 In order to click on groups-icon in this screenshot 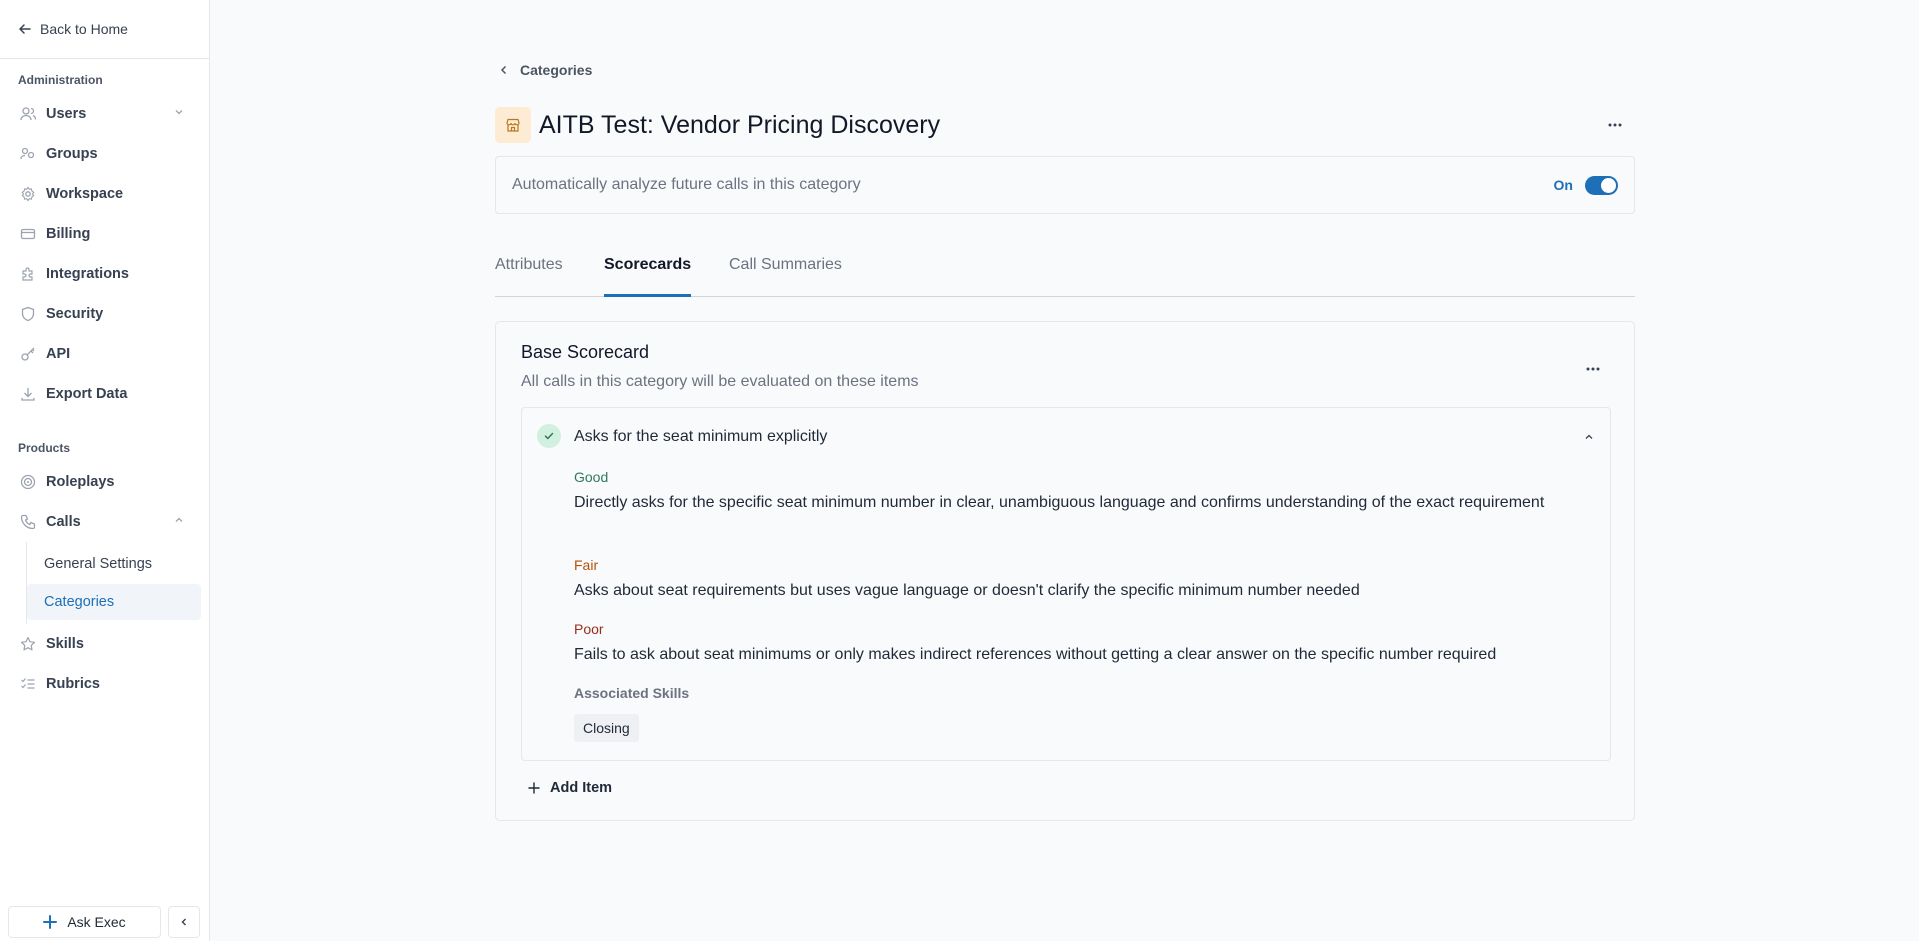, I will do `click(28, 154)`.